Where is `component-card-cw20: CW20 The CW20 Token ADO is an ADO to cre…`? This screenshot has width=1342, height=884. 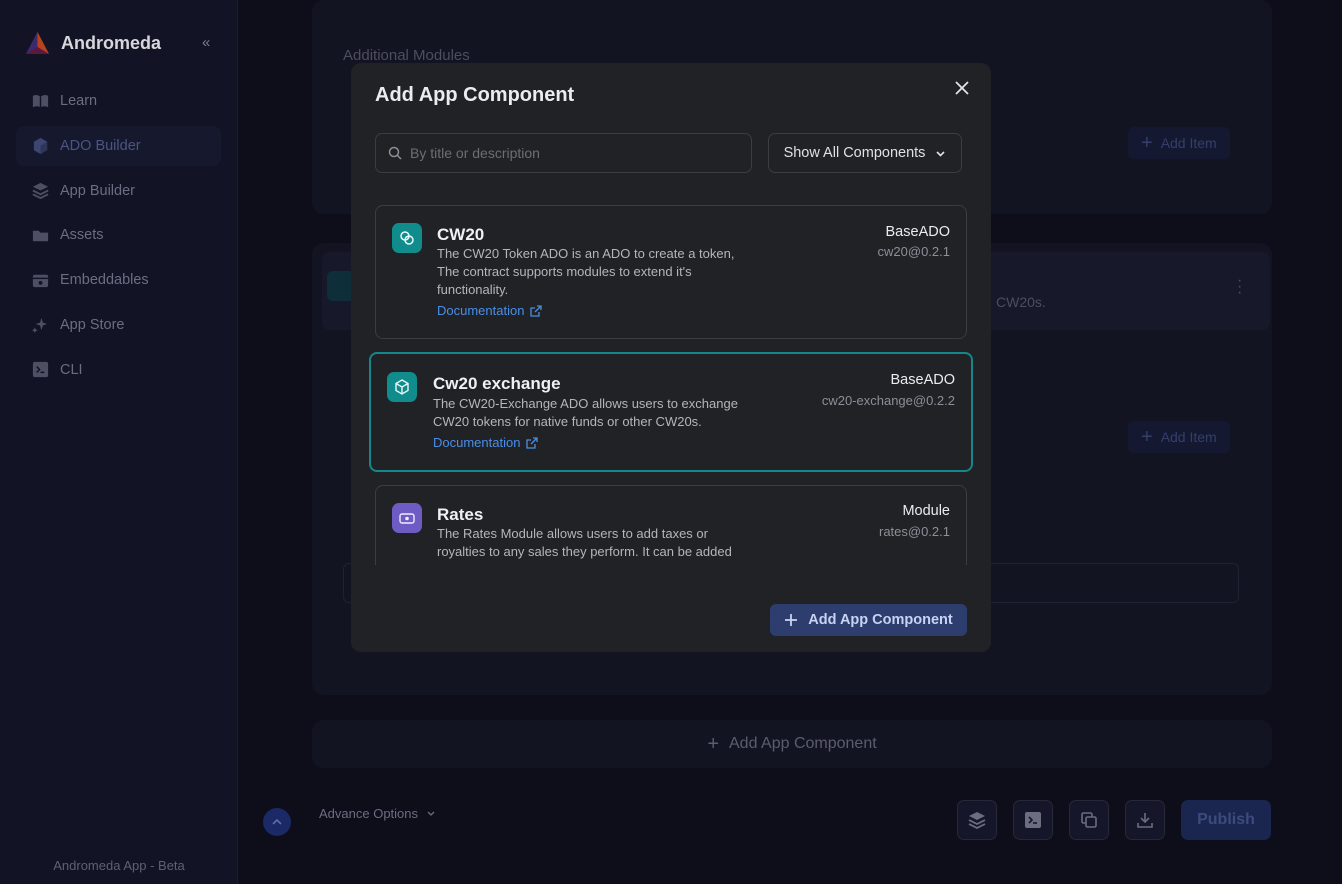 component-card-cw20: CW20 The CW20 Token ADO is an ADO to cre… is located at coordinates (671, 272).